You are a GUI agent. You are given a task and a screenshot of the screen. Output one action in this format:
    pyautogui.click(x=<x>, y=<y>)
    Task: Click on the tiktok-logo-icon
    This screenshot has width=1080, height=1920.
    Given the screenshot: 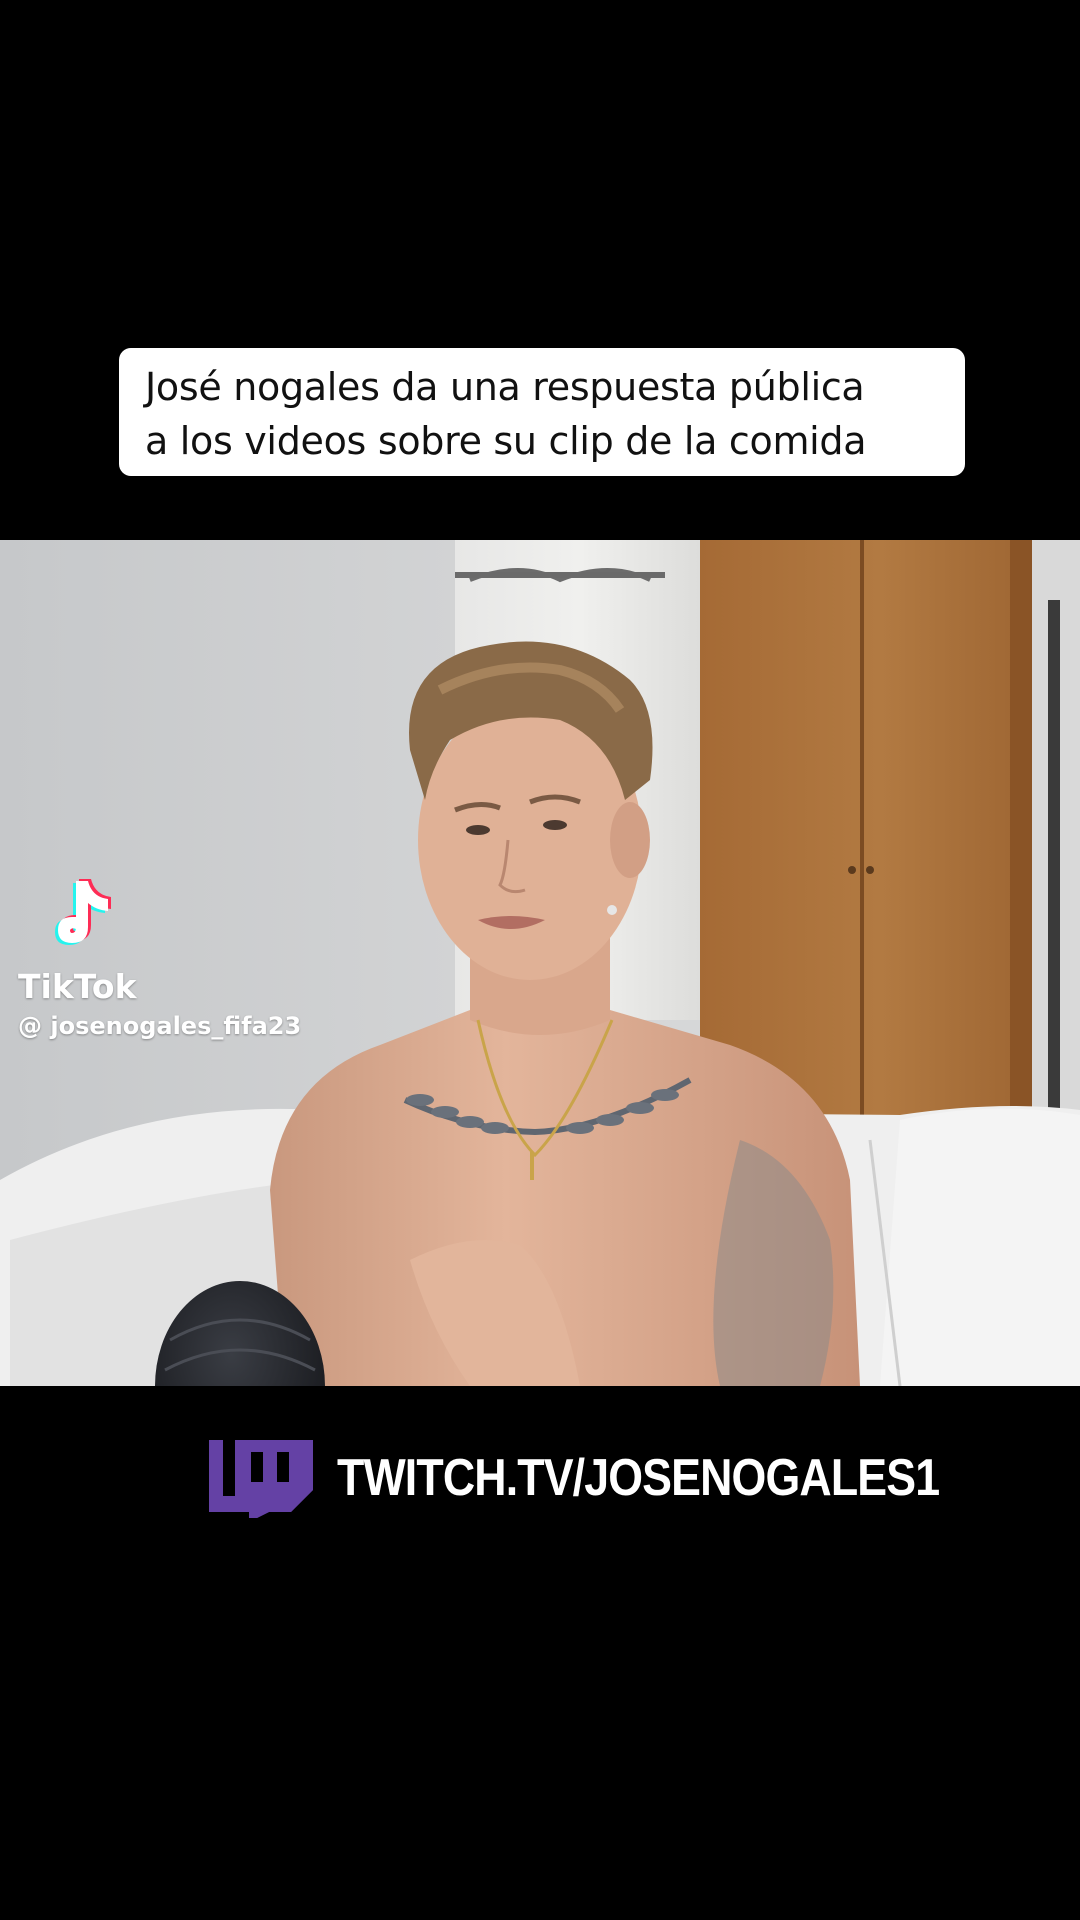 What is the action you would take?
    pyautogui.click(x=88, y=917)
    